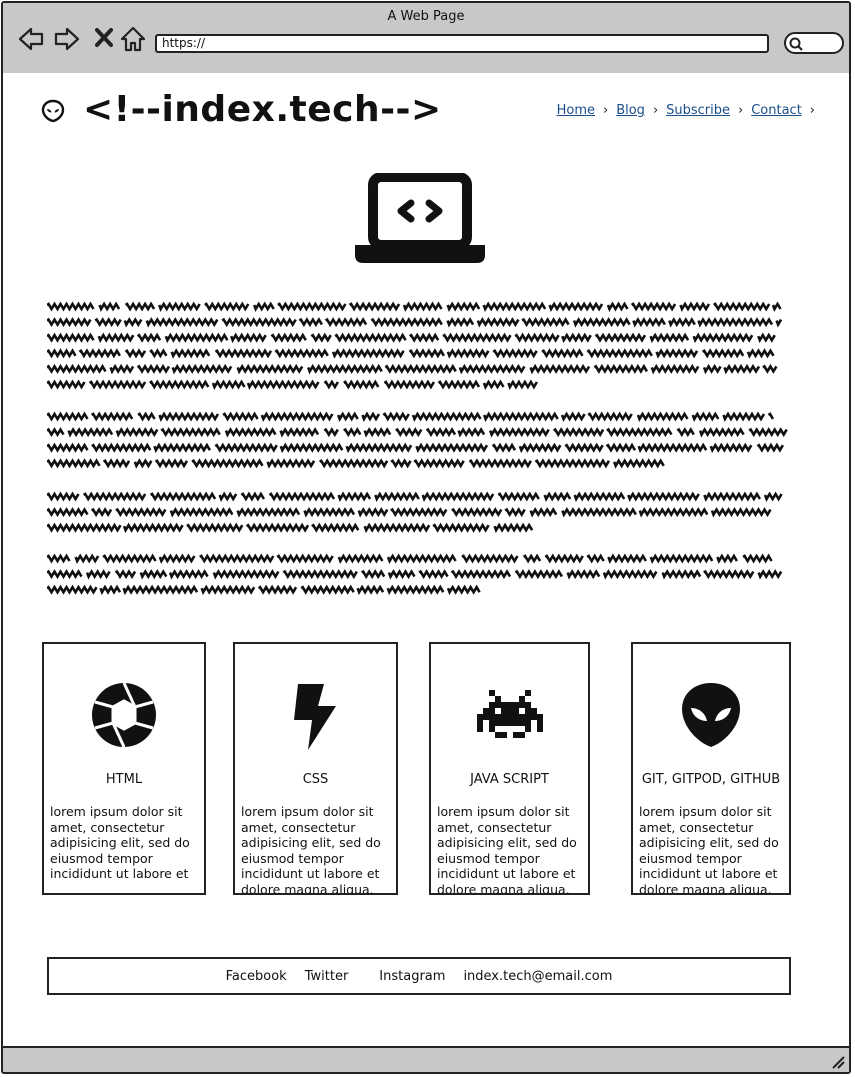  Describe the element at coordinates (420, 218) in the screenshot. I see `laptop-code-icon` at that location.